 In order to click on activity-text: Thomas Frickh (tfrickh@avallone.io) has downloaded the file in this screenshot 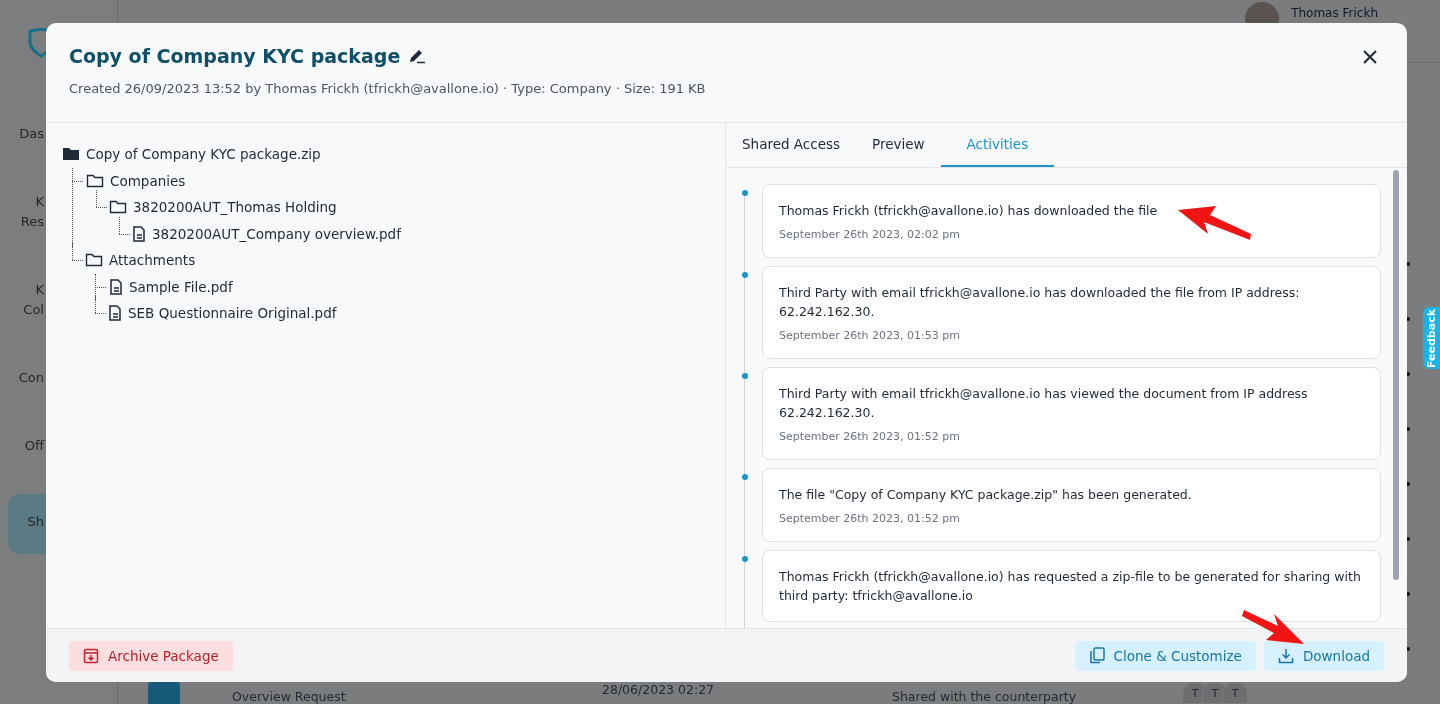, I will do `click(969, 211)`.